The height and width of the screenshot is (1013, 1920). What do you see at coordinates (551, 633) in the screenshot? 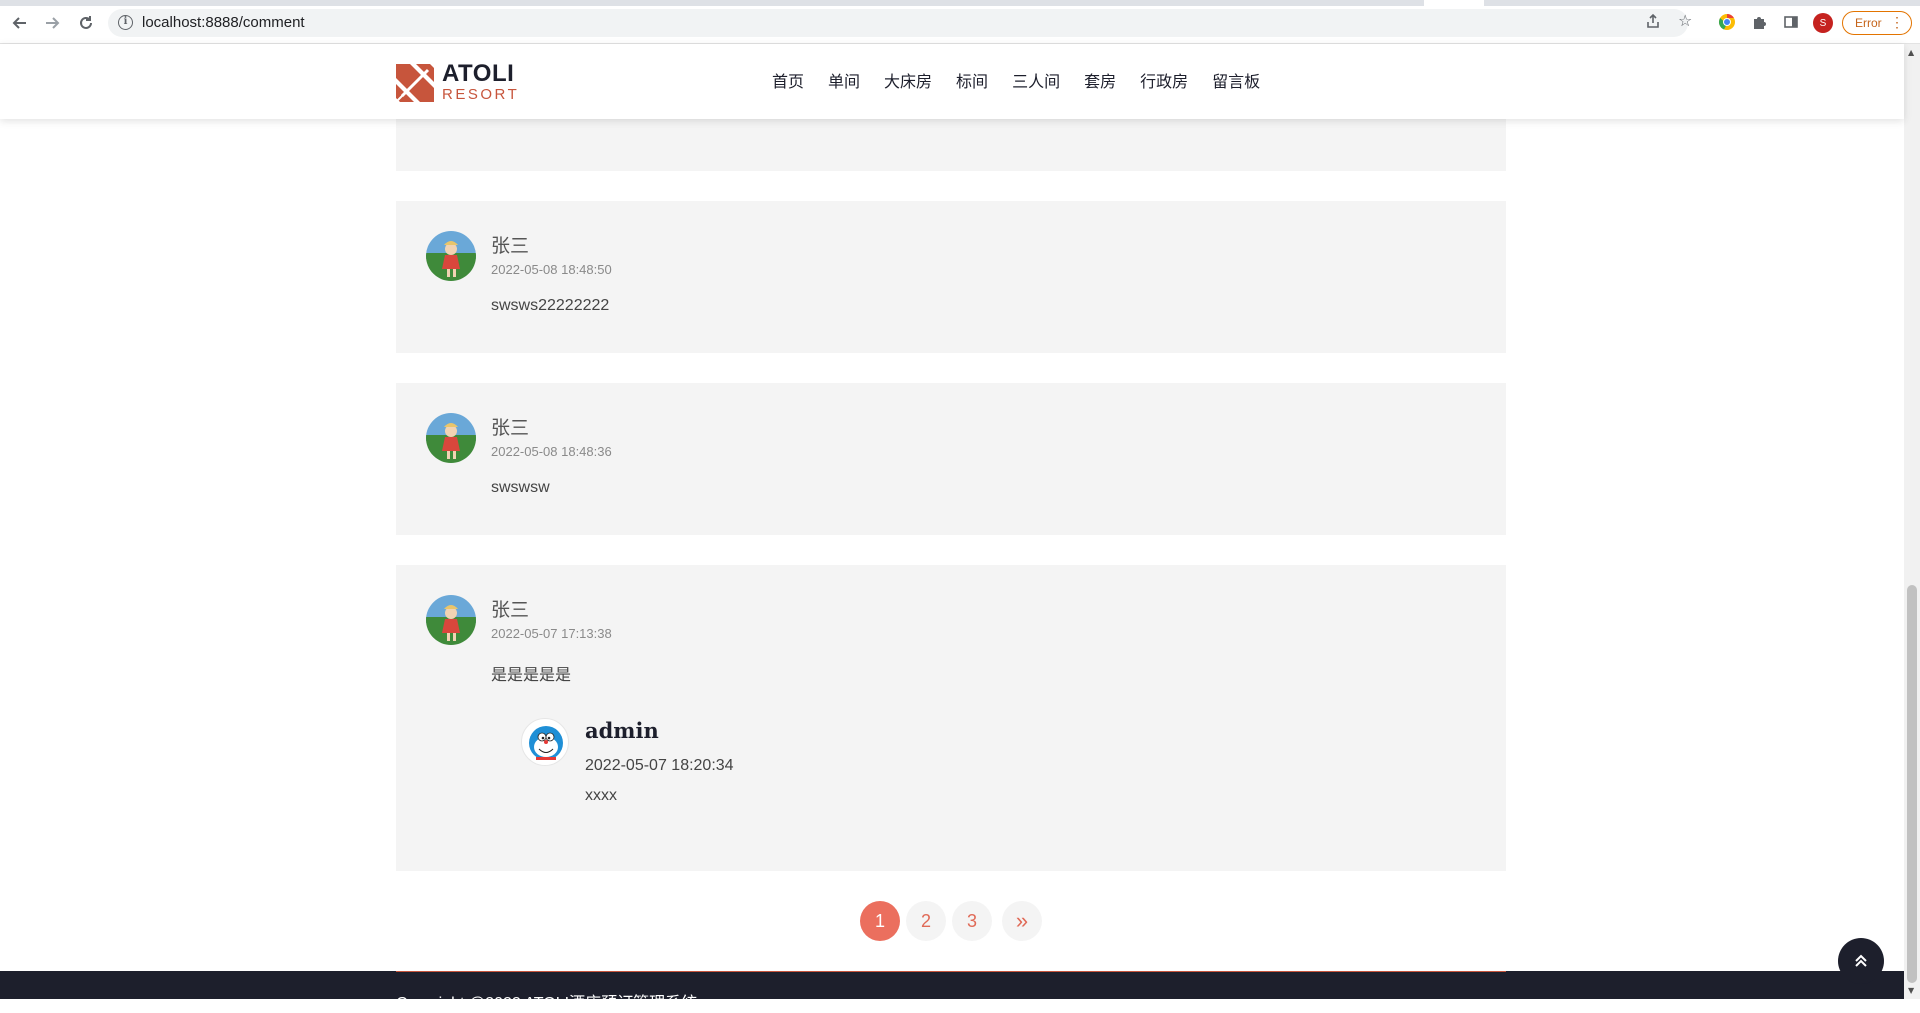
I see `comment-date: 2022-05-07 17:13:38` at bounding box center [551, 633].